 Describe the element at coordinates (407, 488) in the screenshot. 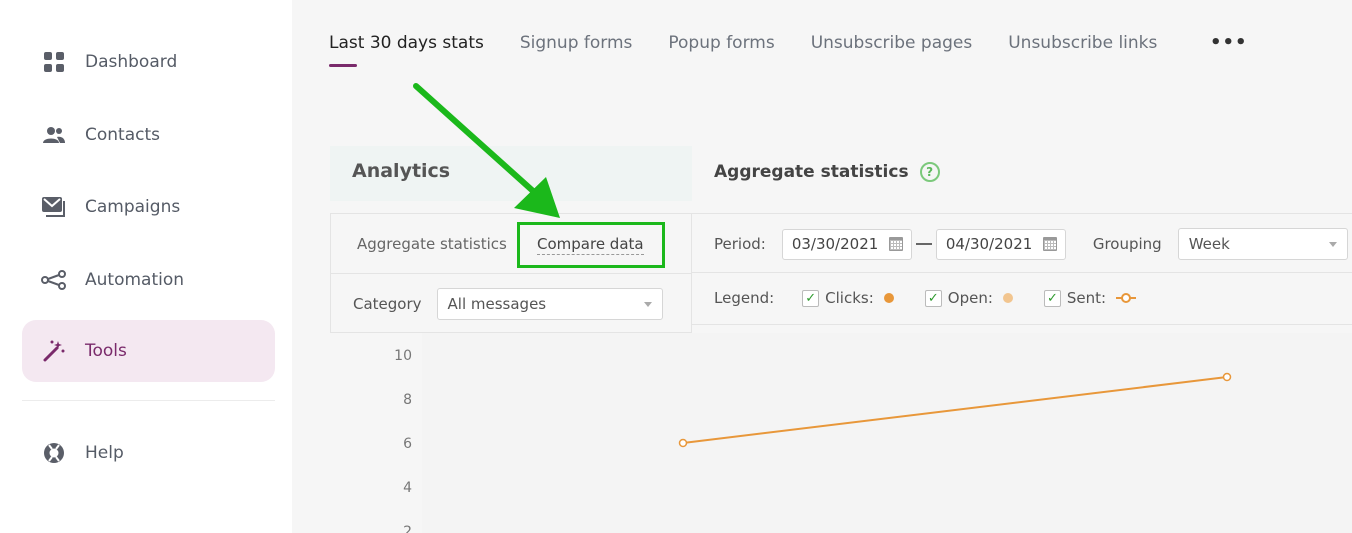

I see `y-tick-label: 4` at that location.